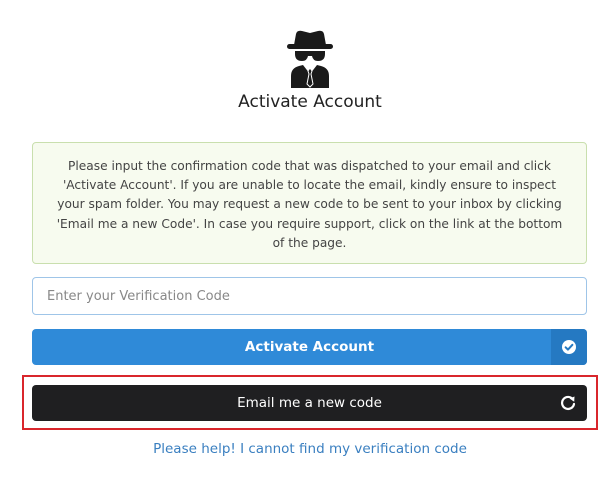 This screenshot has height=493, width=616. Describe the element at coordinates (568, 403) in the screenshot. I see `refresh-icon` at that location.